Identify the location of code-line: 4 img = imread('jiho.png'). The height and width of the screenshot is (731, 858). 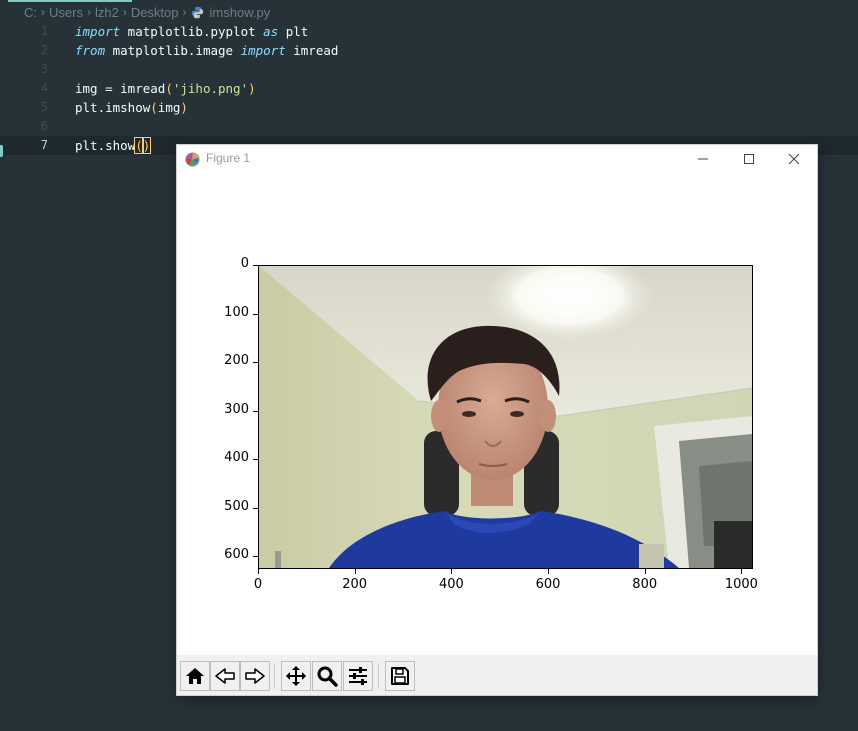
(429, 88).